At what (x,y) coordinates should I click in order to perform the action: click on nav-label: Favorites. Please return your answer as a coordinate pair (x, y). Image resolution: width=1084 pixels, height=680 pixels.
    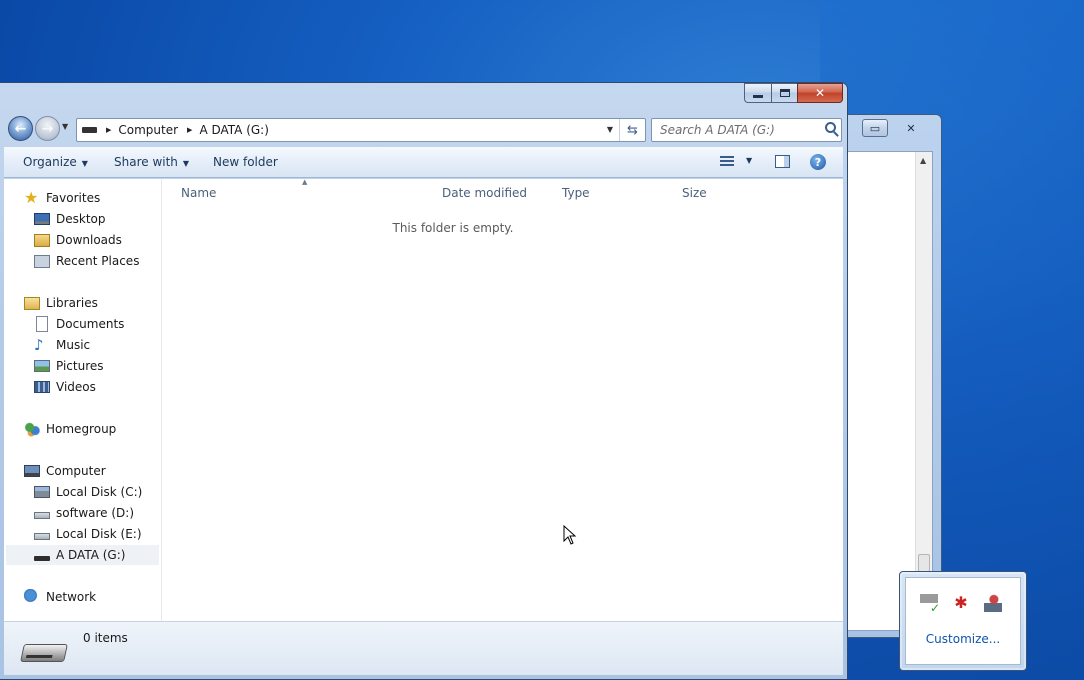
    Looking at the image, I should click on (73, 198).